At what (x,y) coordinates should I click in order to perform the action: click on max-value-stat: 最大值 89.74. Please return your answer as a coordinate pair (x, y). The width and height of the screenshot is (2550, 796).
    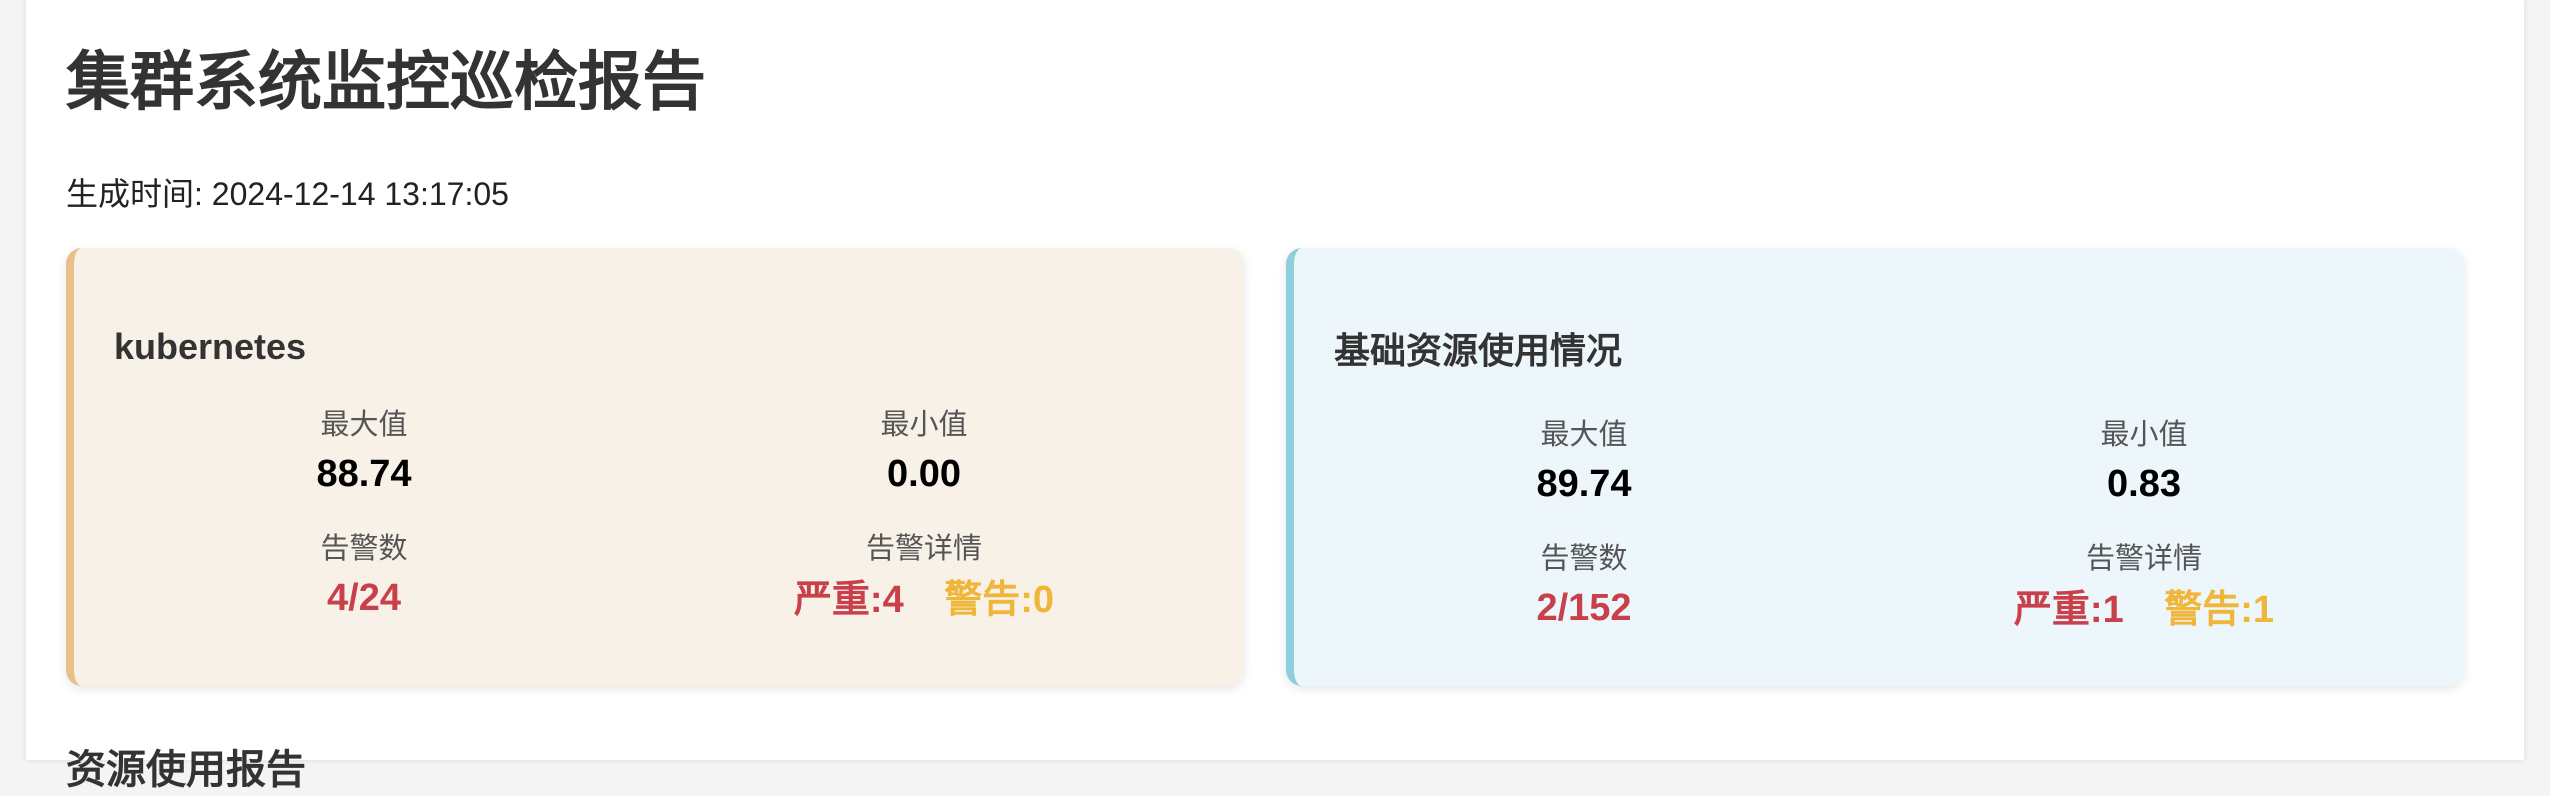
    Looking at the image, I should click on (1584, 462).